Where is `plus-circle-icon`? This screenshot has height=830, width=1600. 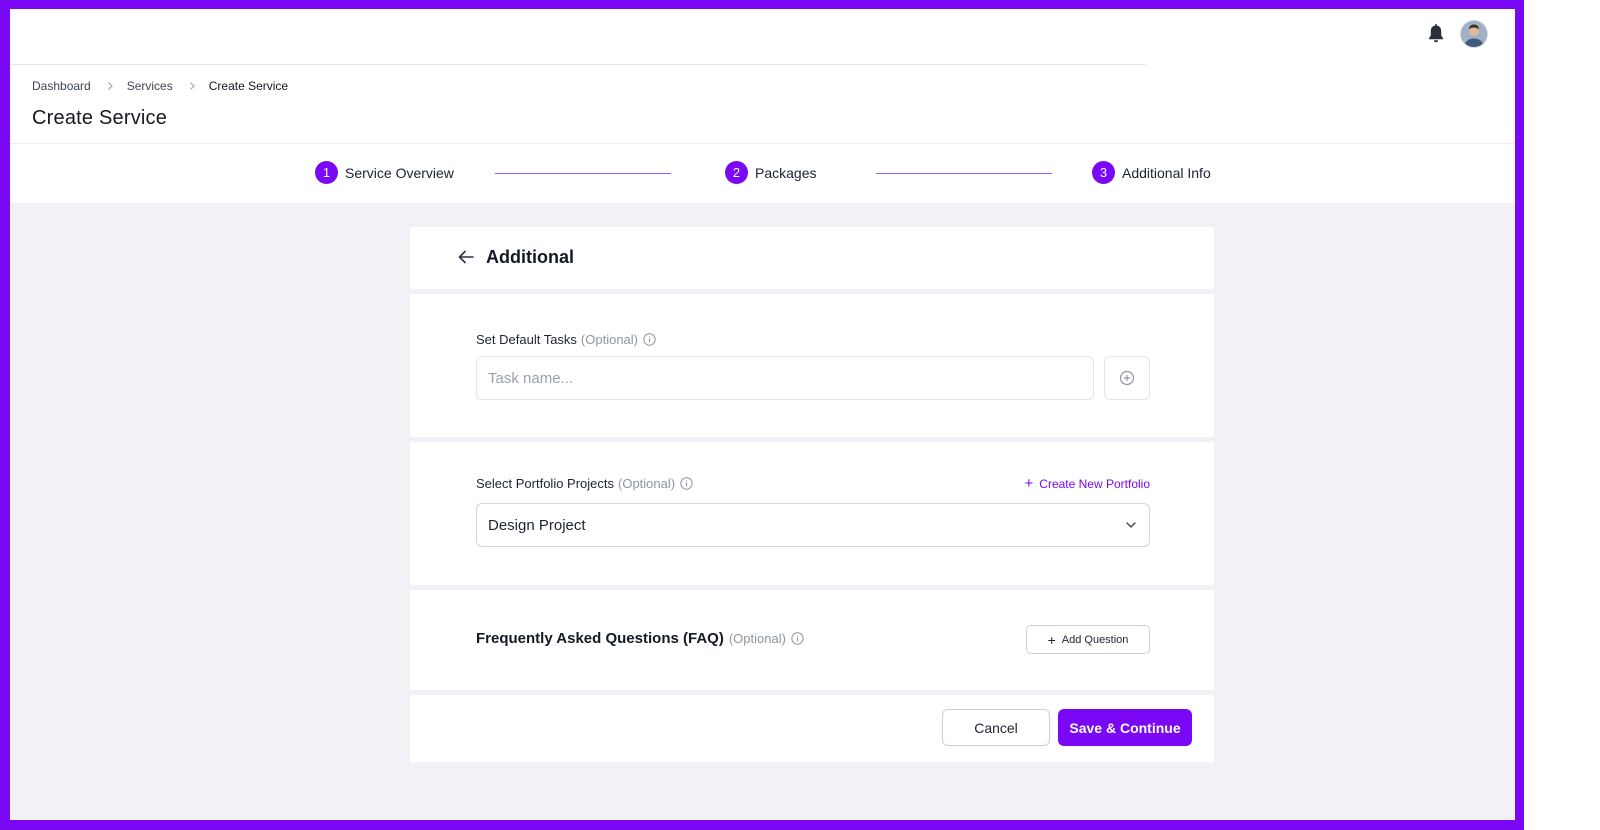
plus-circle-icon is located at coordinates (1127, 378).